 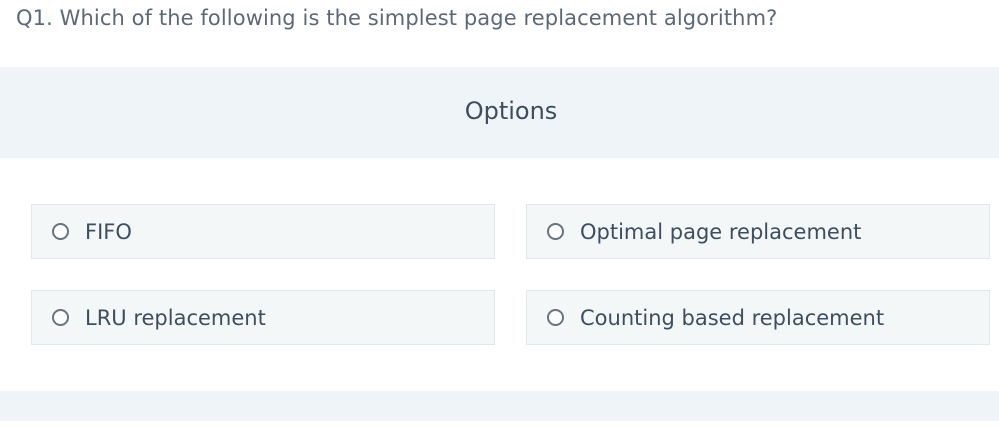 What do you see at coordinates (499, 406) in the screenshot?
I see `footer-band` at bounding box center [499, 406].